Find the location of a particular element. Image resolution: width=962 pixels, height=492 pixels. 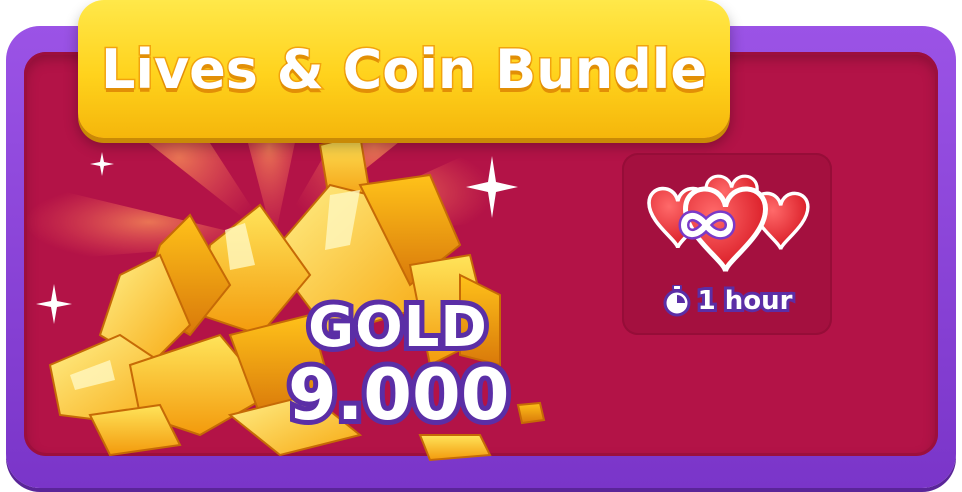

lives-duration: 1 hour is located at coordinates (727, 301).